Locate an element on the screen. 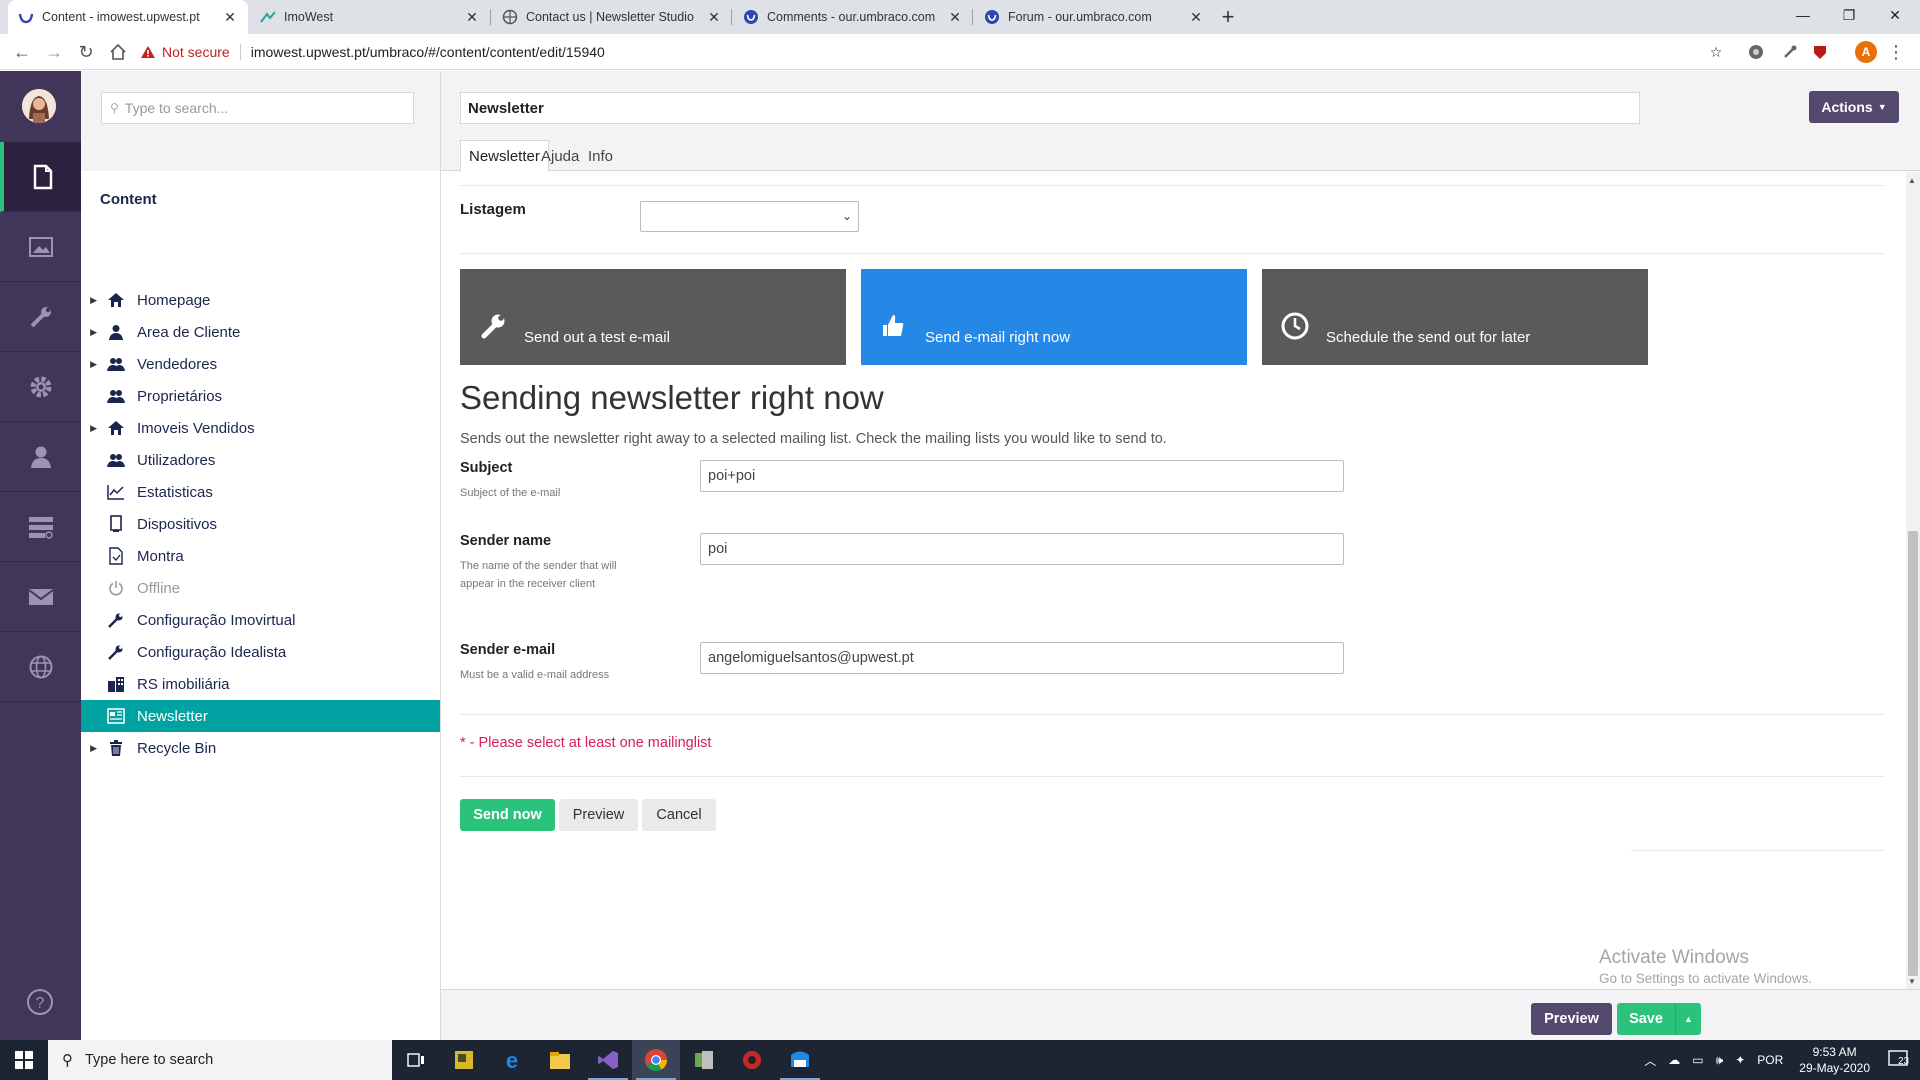 The width and height of the screenshot is (1920, 1080). home-icon is located at coordinates (118, 52).